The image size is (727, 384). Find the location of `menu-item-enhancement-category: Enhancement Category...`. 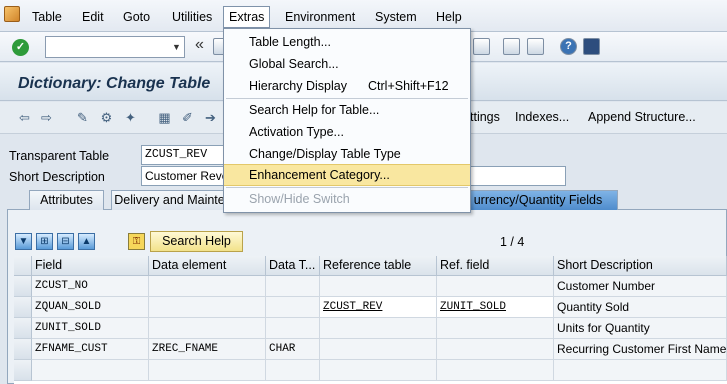

menu-item-enhancement-category: Enhancement Category... is located at coordinates (347, 175).